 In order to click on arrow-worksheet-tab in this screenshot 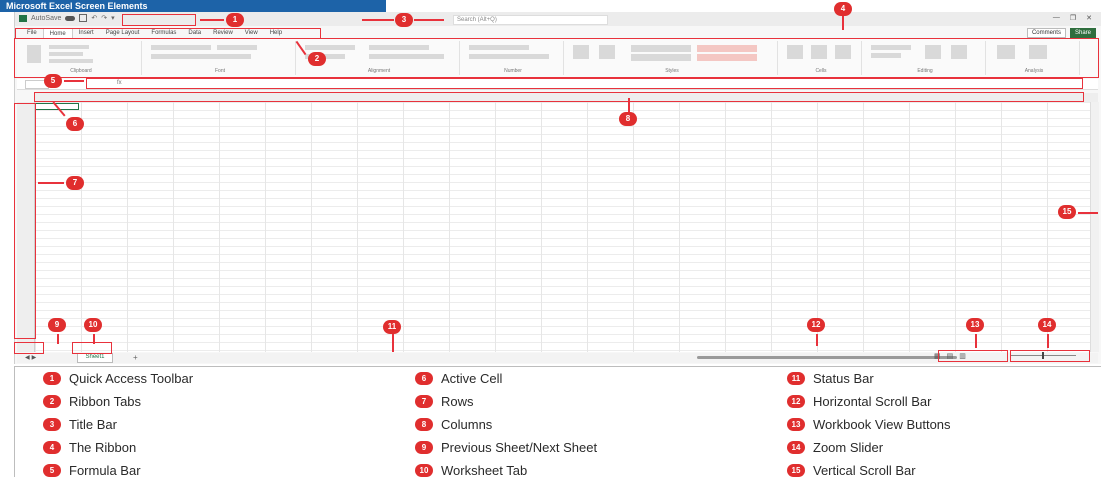, I will do `click(94, 339)`.